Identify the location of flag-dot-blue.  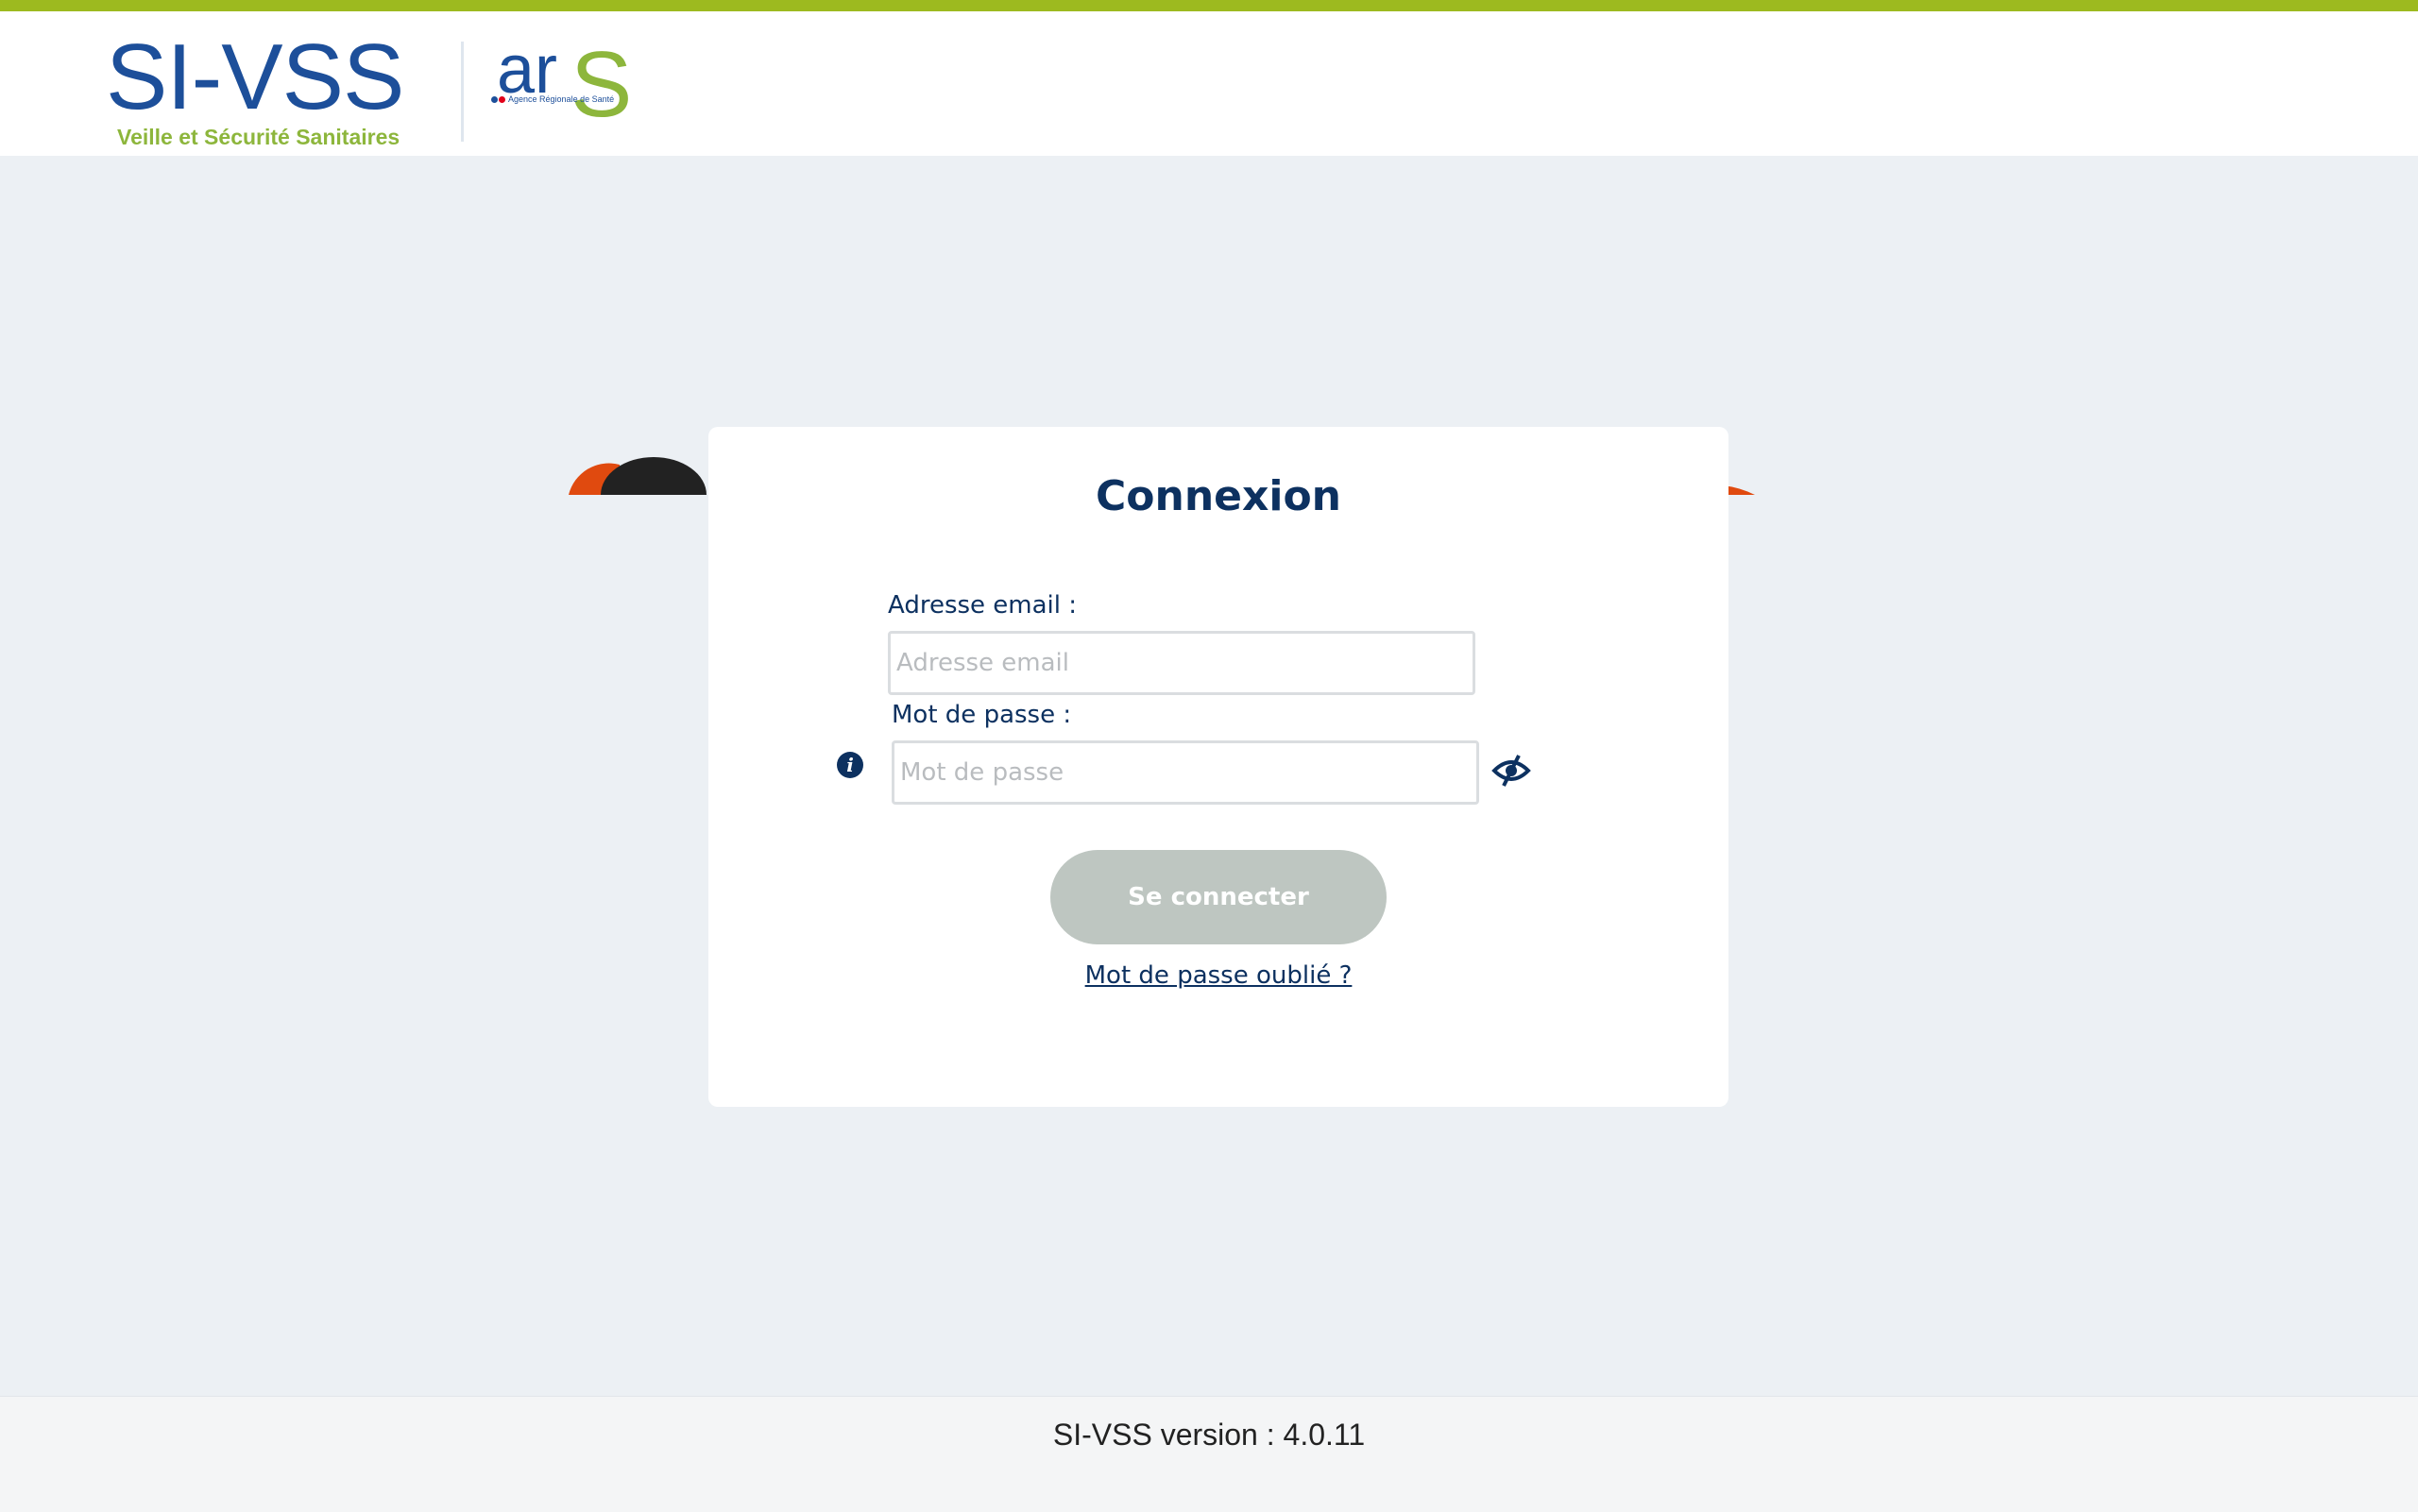
(494, 100).